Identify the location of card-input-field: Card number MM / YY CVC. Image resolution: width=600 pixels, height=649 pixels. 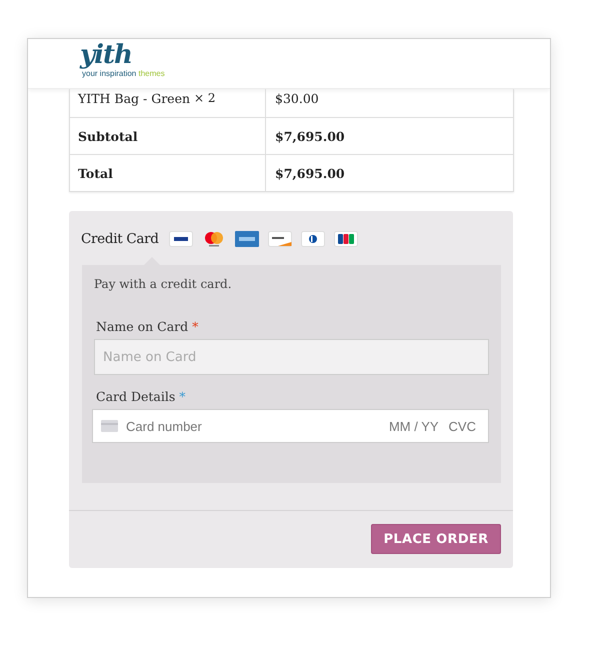
(290, 426).